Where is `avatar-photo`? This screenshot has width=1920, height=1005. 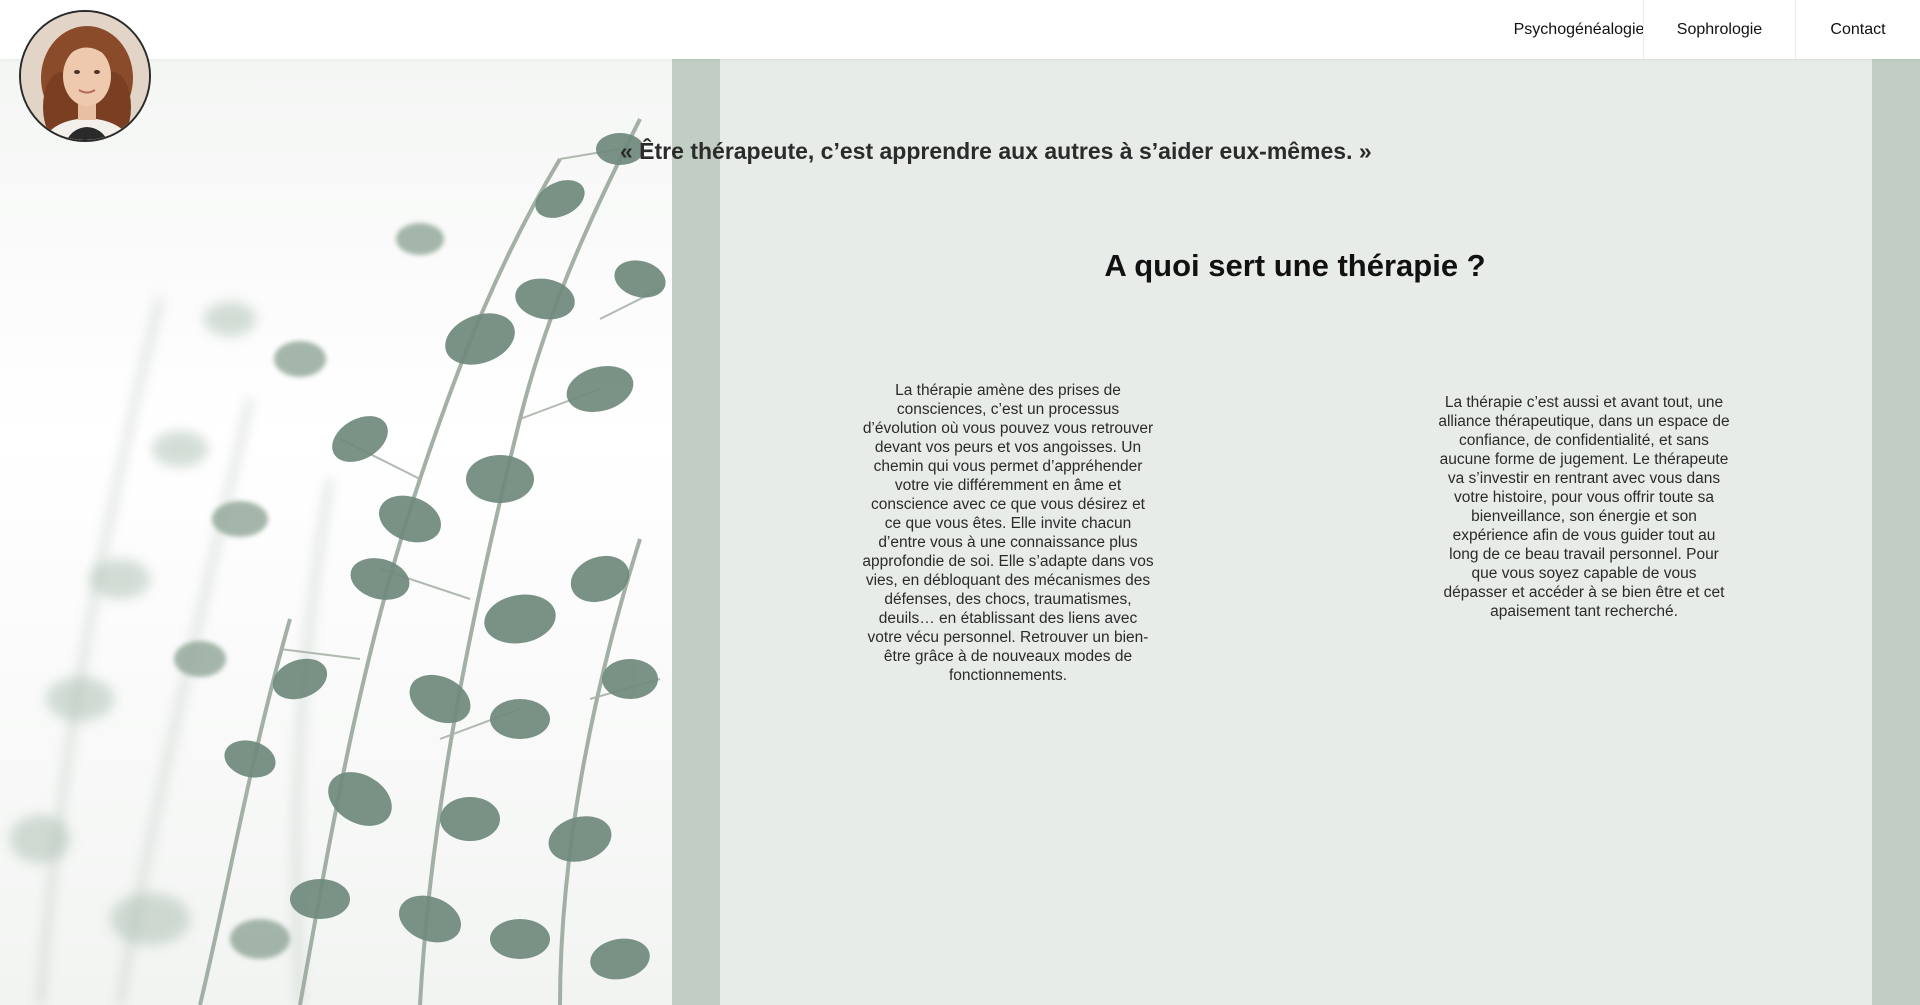
avatar-photo is located at coordinates (85, 76).